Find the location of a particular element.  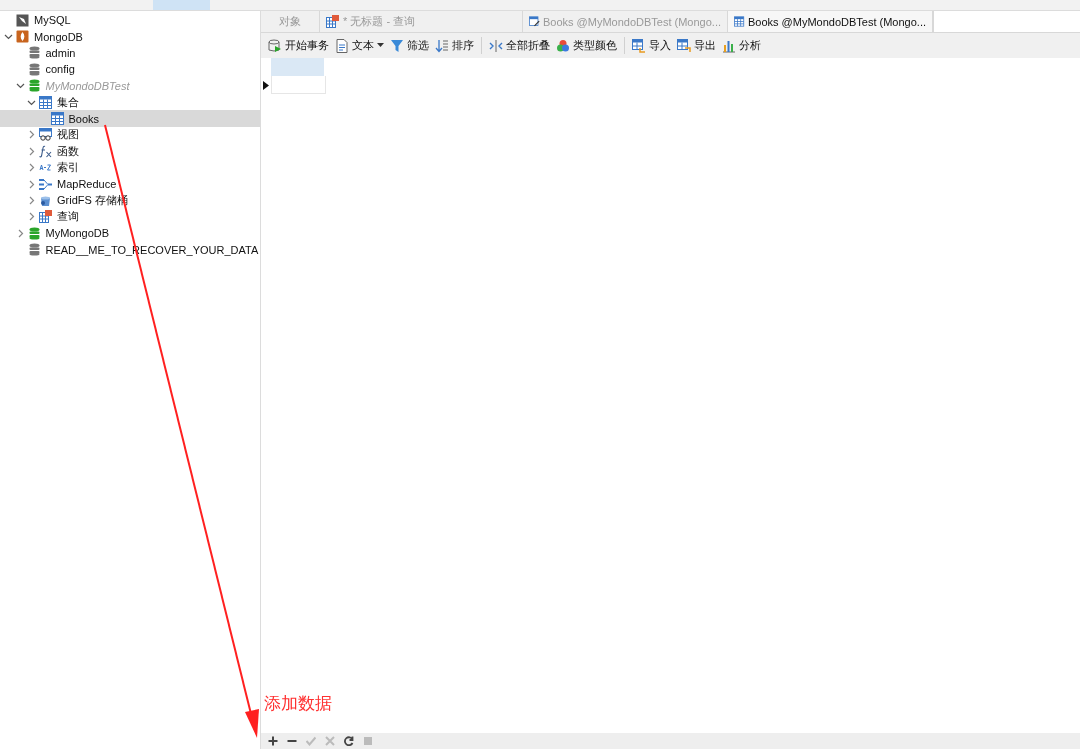

mapreduce-icon is located at coordinates (45, 184).